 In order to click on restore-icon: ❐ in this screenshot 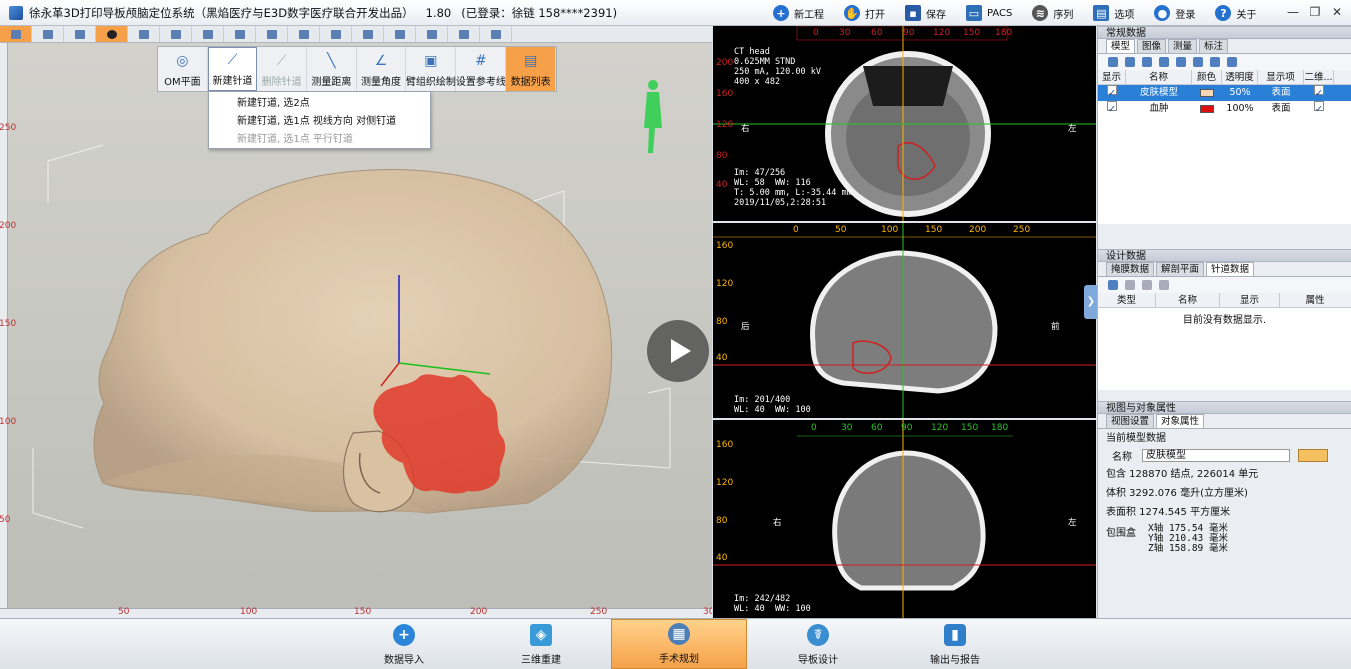, I will do `click(1315, 12)`.